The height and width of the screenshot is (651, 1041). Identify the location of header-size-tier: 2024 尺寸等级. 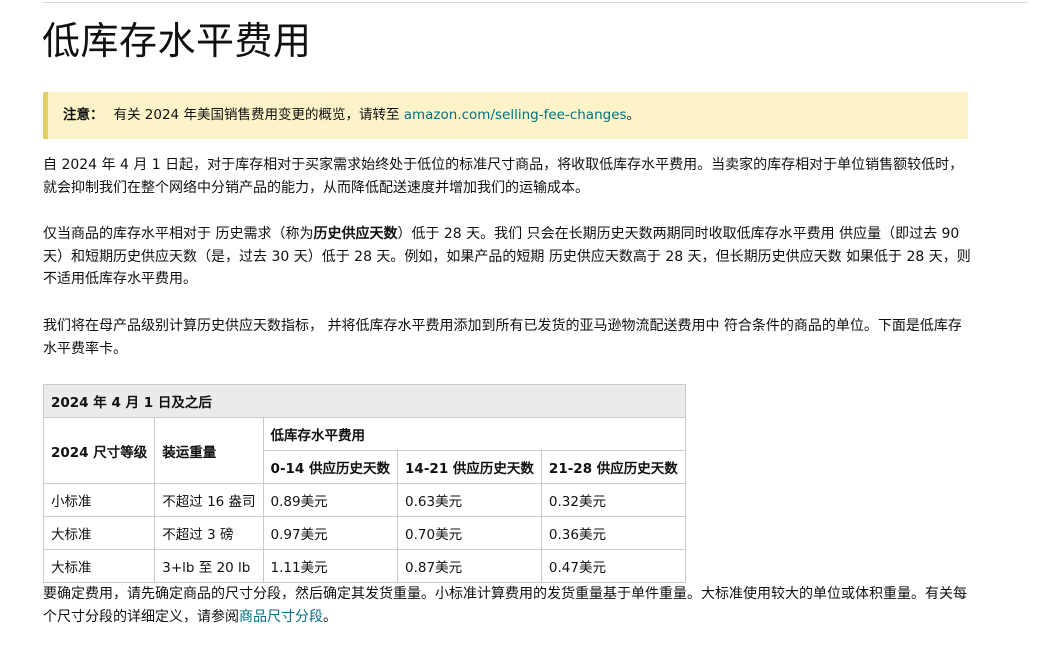
(99, 450).